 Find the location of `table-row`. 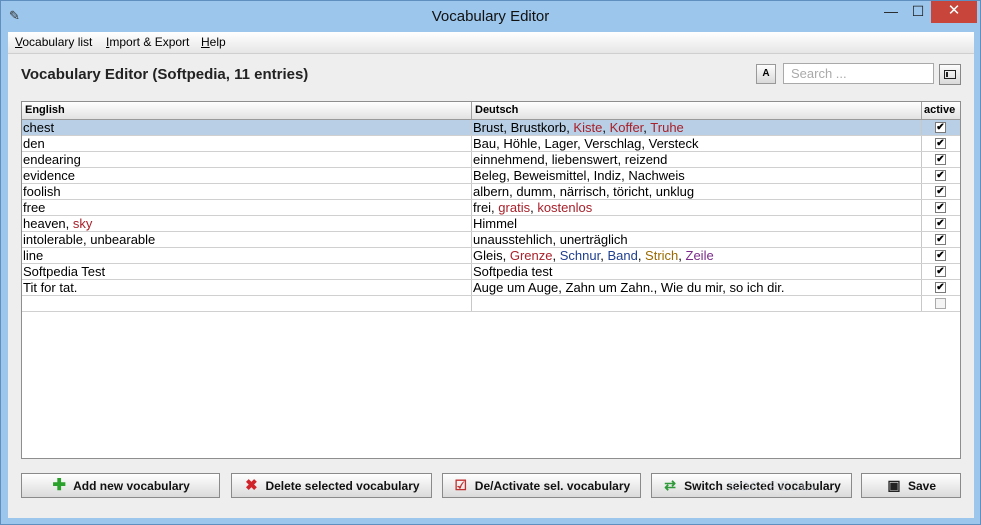

table-row is located at coordinates (491, 304).